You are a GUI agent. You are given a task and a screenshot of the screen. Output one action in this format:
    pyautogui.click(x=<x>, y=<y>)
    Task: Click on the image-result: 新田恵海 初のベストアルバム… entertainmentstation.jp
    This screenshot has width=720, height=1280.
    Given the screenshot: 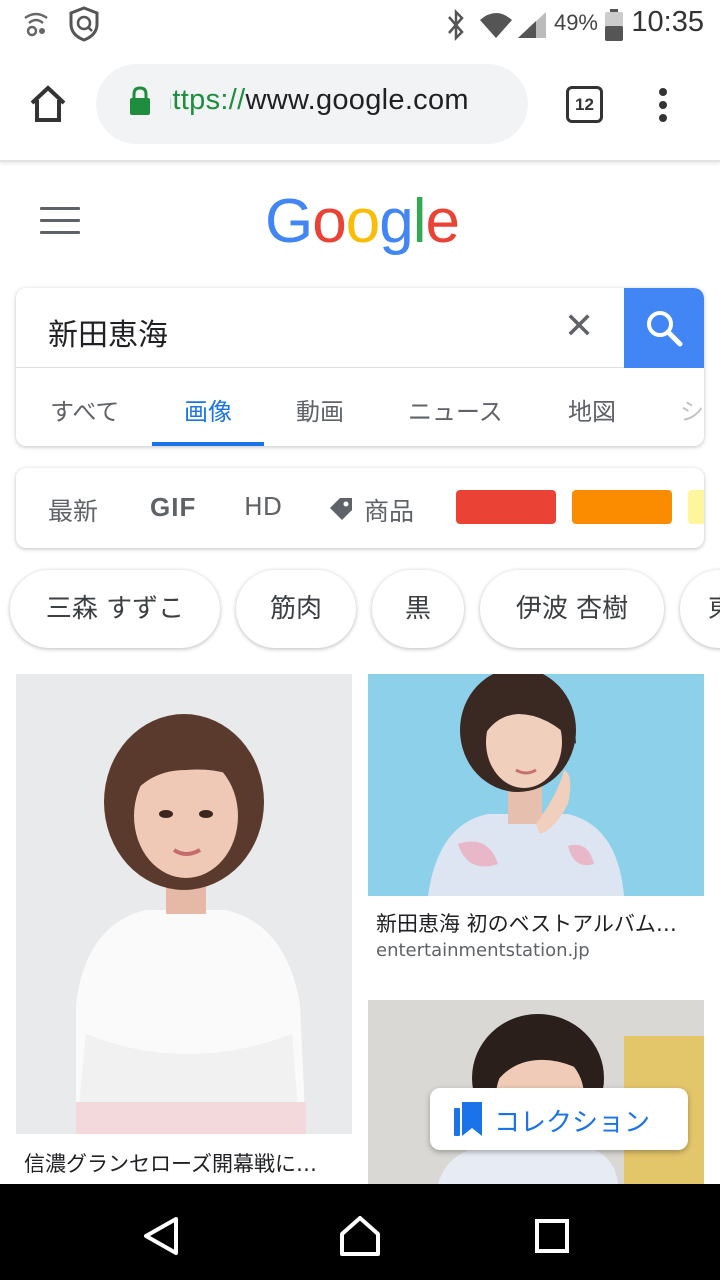 What is the action you would take?
    pyautogui.click(x=536, y=824)
    